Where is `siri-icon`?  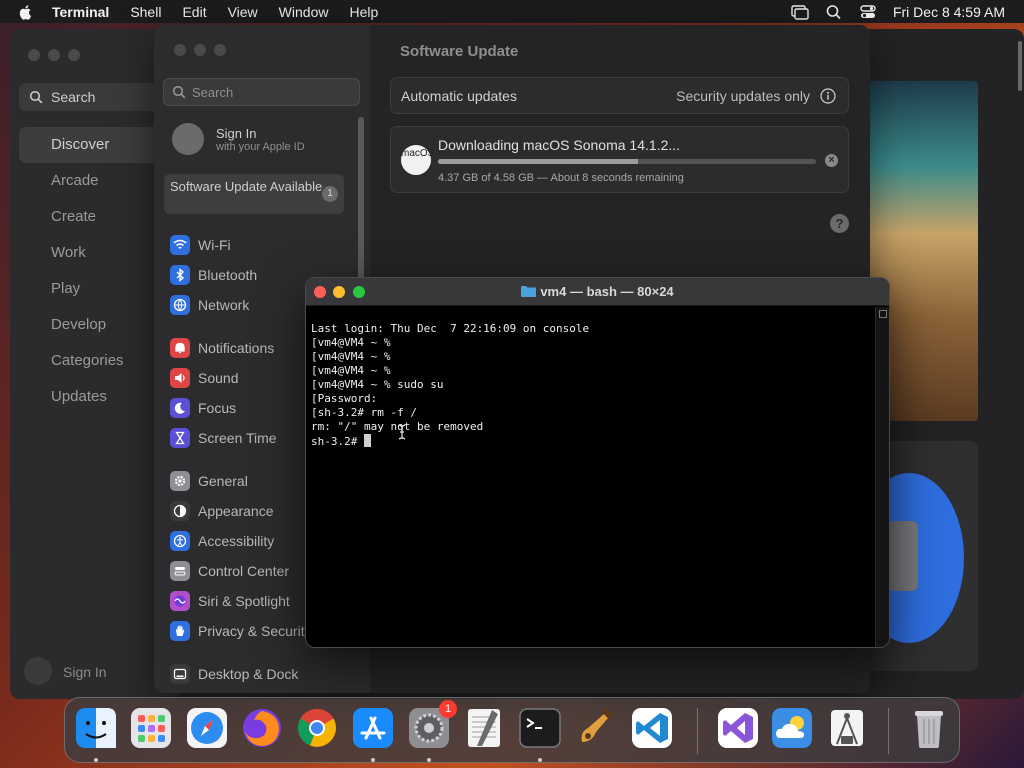 siri-icon is located at coordinates (180, 601).